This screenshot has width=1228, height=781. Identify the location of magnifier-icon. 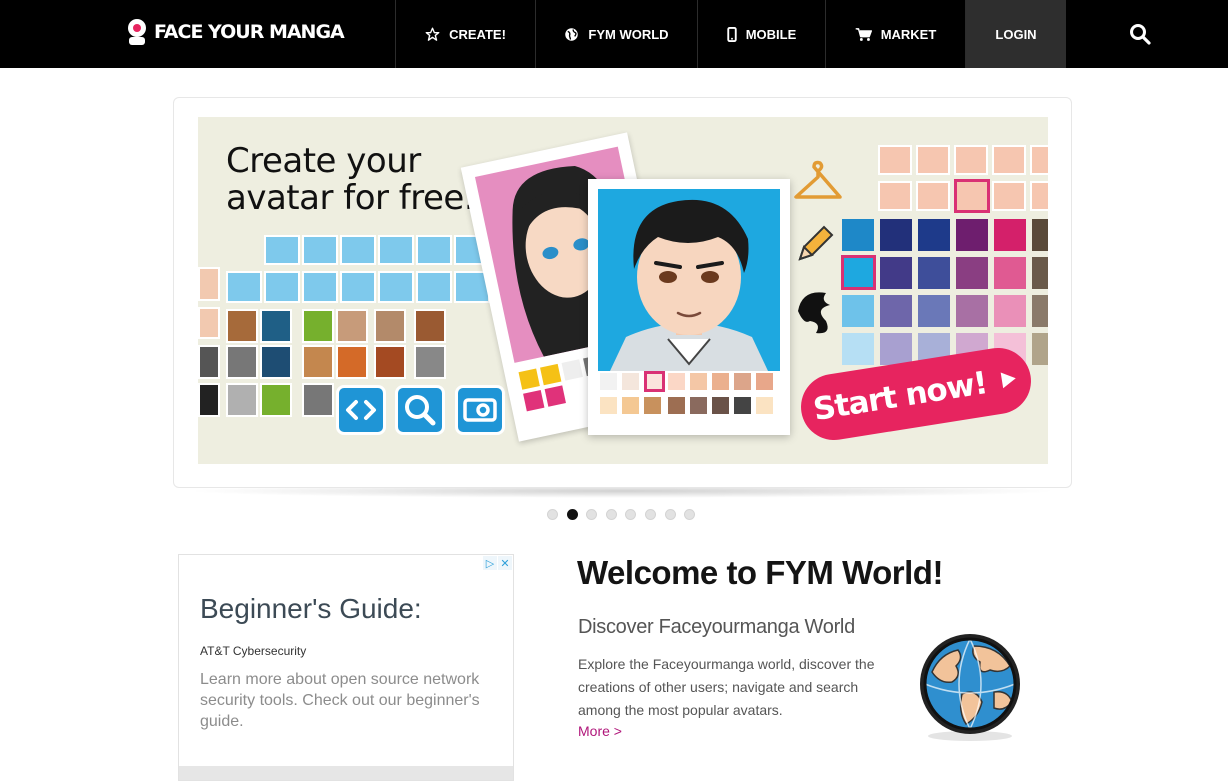
(420, 410).